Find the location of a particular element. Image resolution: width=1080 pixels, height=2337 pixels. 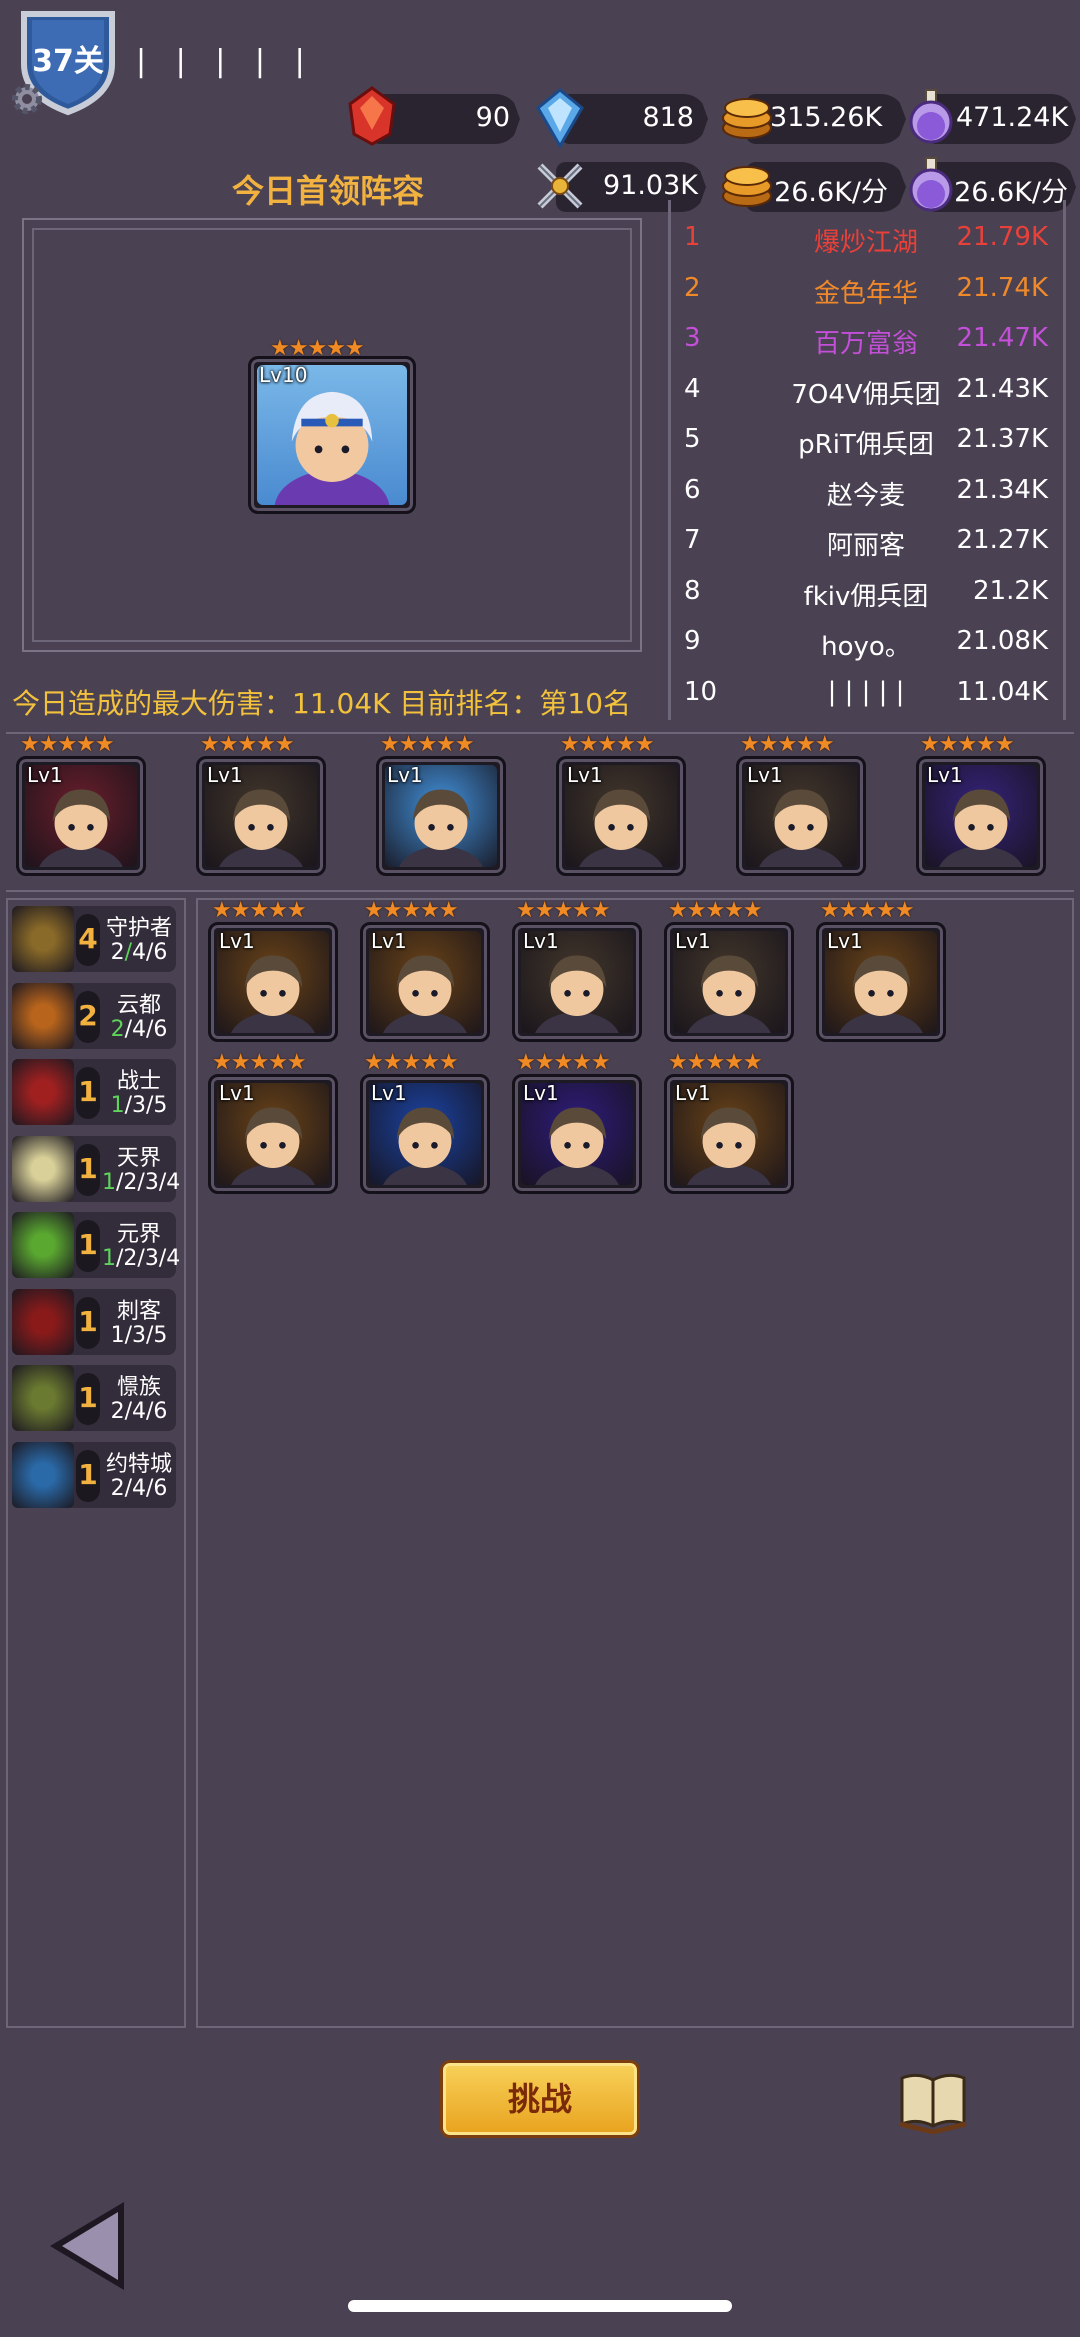

blue-gem-count: 818 is located at coordinates (668, 117).